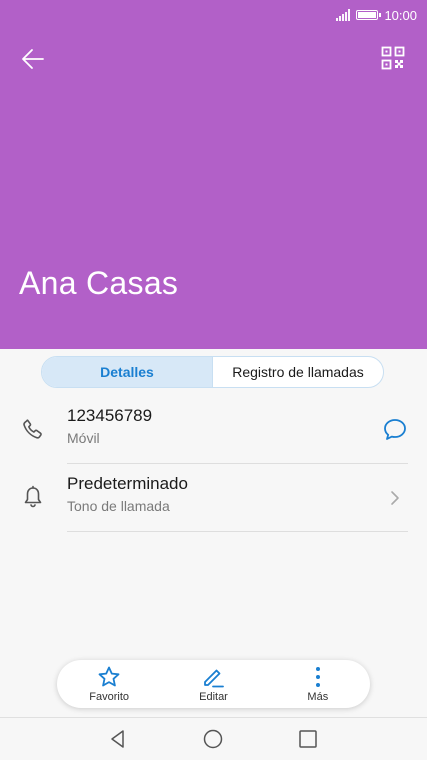 The width and height of the screenshot is (427, 760). Describe the element at coordinates (213, 430) in the screenshot. I see `phone-number-row: 123456789 Móvil` at that location.